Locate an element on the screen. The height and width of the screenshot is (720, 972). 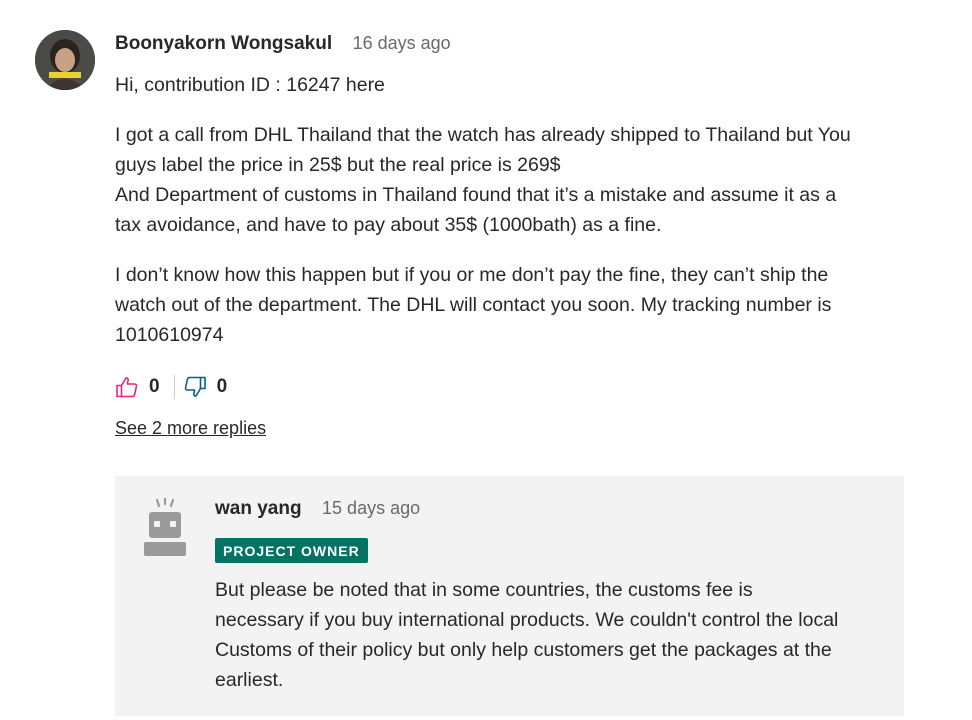
thumbs-down-icon is located at coordinates (195, 386).